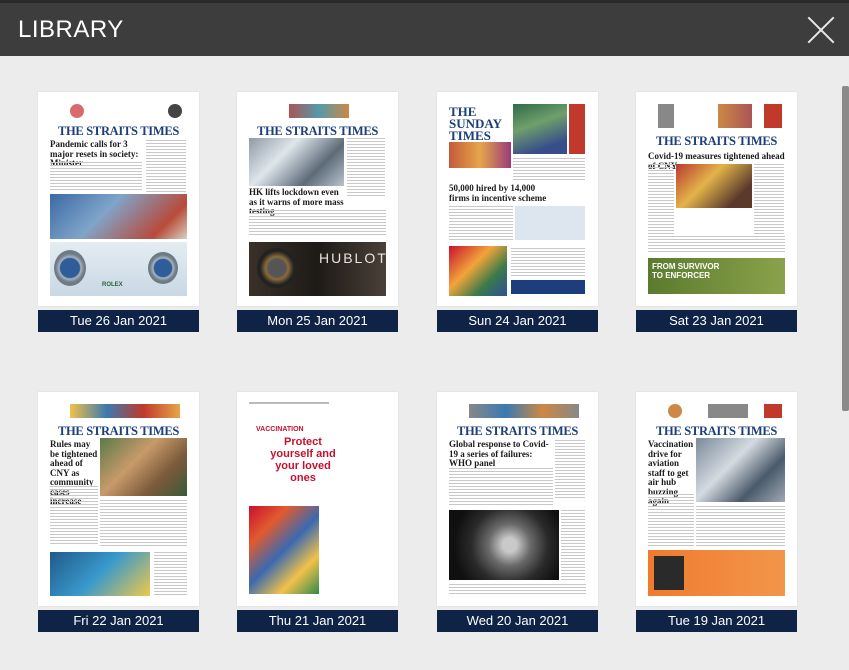  What do you see at coordinates (475, 123) in the screenshot?
I see `masthead: THE SUNDAY TIMES` at bounding box center [475, 123].